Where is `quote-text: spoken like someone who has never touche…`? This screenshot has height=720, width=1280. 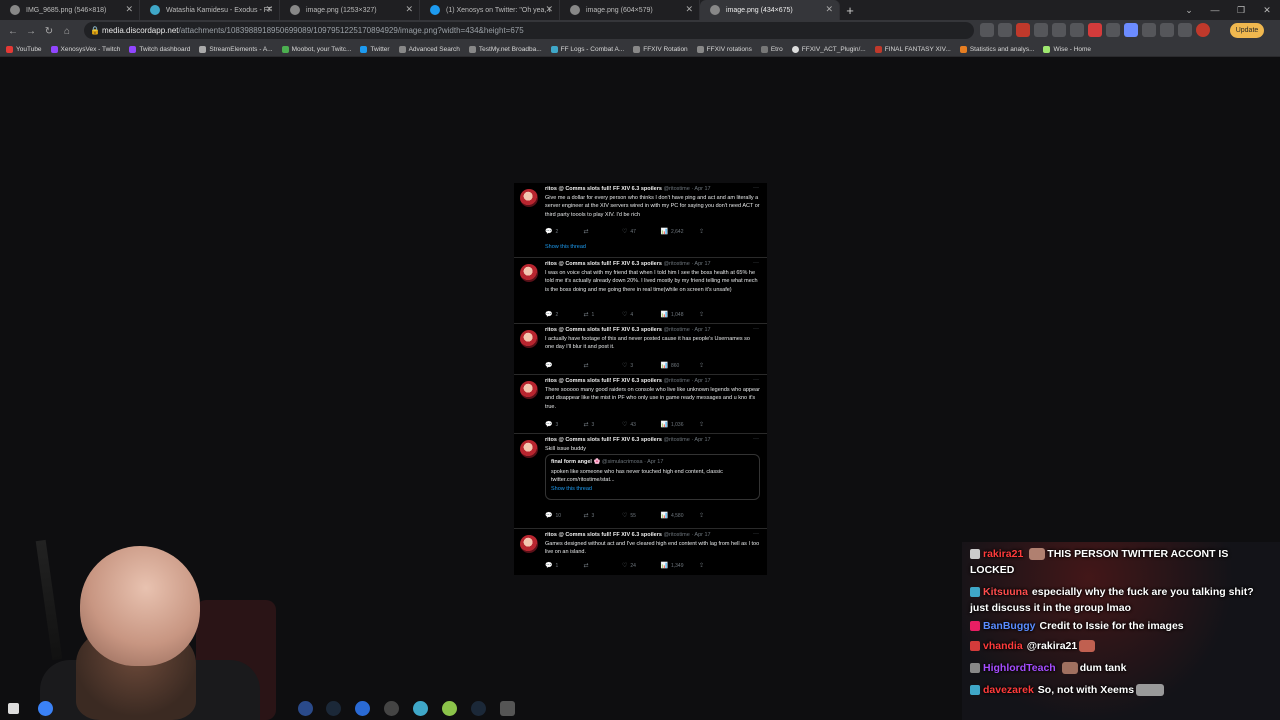 quote-text: spoken like someone who has never touche… is located at coordinates (637, 476).